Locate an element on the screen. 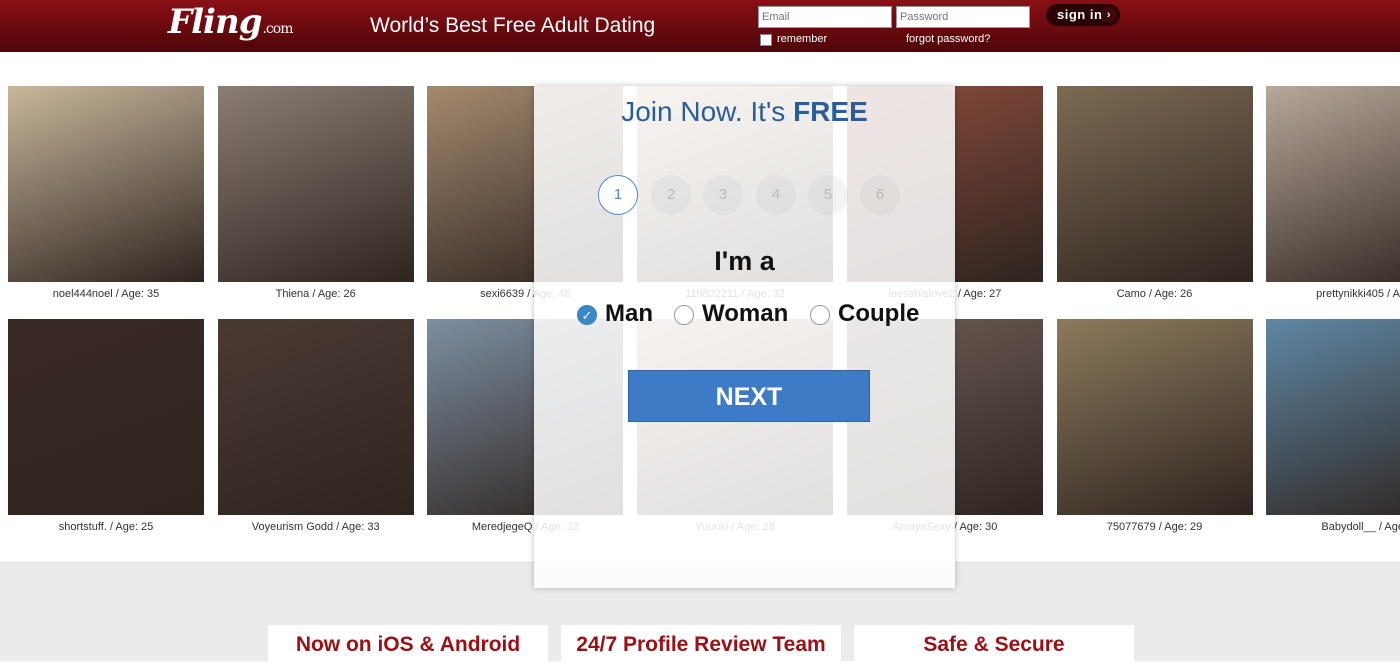 The image size is (1400, 665). radio-woman is located at coordinates (684, 315).